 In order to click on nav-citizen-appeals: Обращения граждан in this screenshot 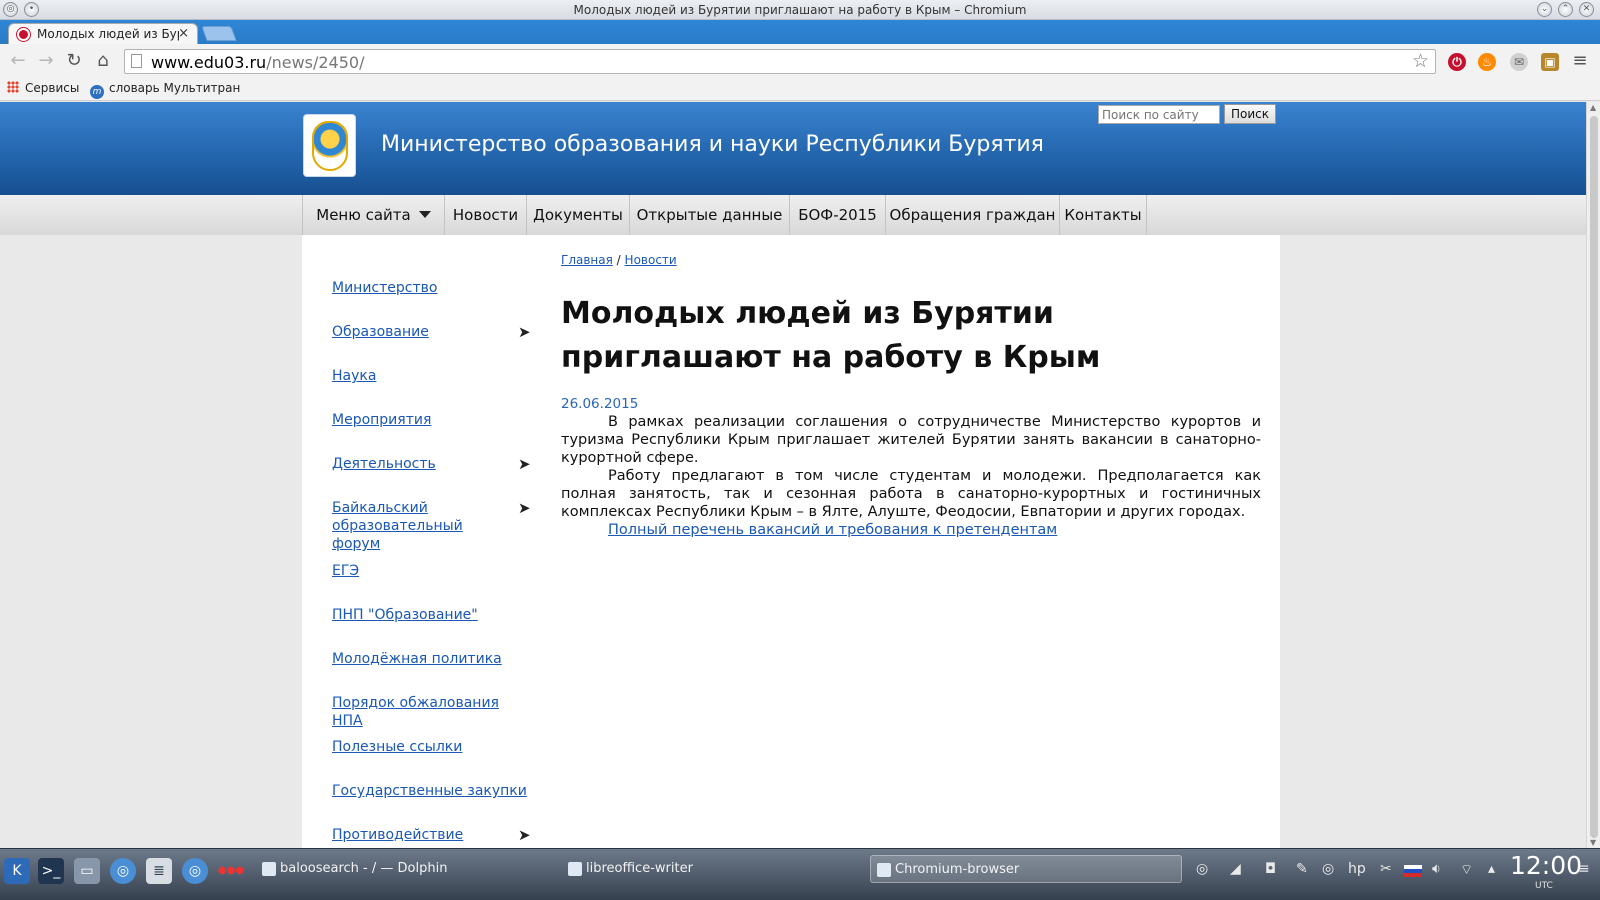, I will do `click(972, 215)`.